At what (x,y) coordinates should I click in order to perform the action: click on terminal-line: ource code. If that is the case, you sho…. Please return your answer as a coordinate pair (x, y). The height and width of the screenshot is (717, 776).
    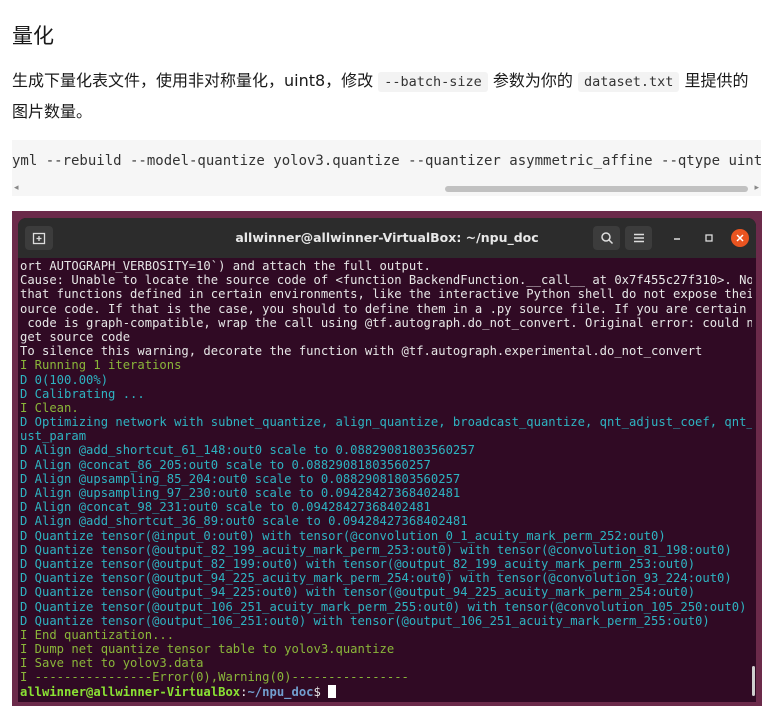
    Looking at the image, I should click on (386, 308).